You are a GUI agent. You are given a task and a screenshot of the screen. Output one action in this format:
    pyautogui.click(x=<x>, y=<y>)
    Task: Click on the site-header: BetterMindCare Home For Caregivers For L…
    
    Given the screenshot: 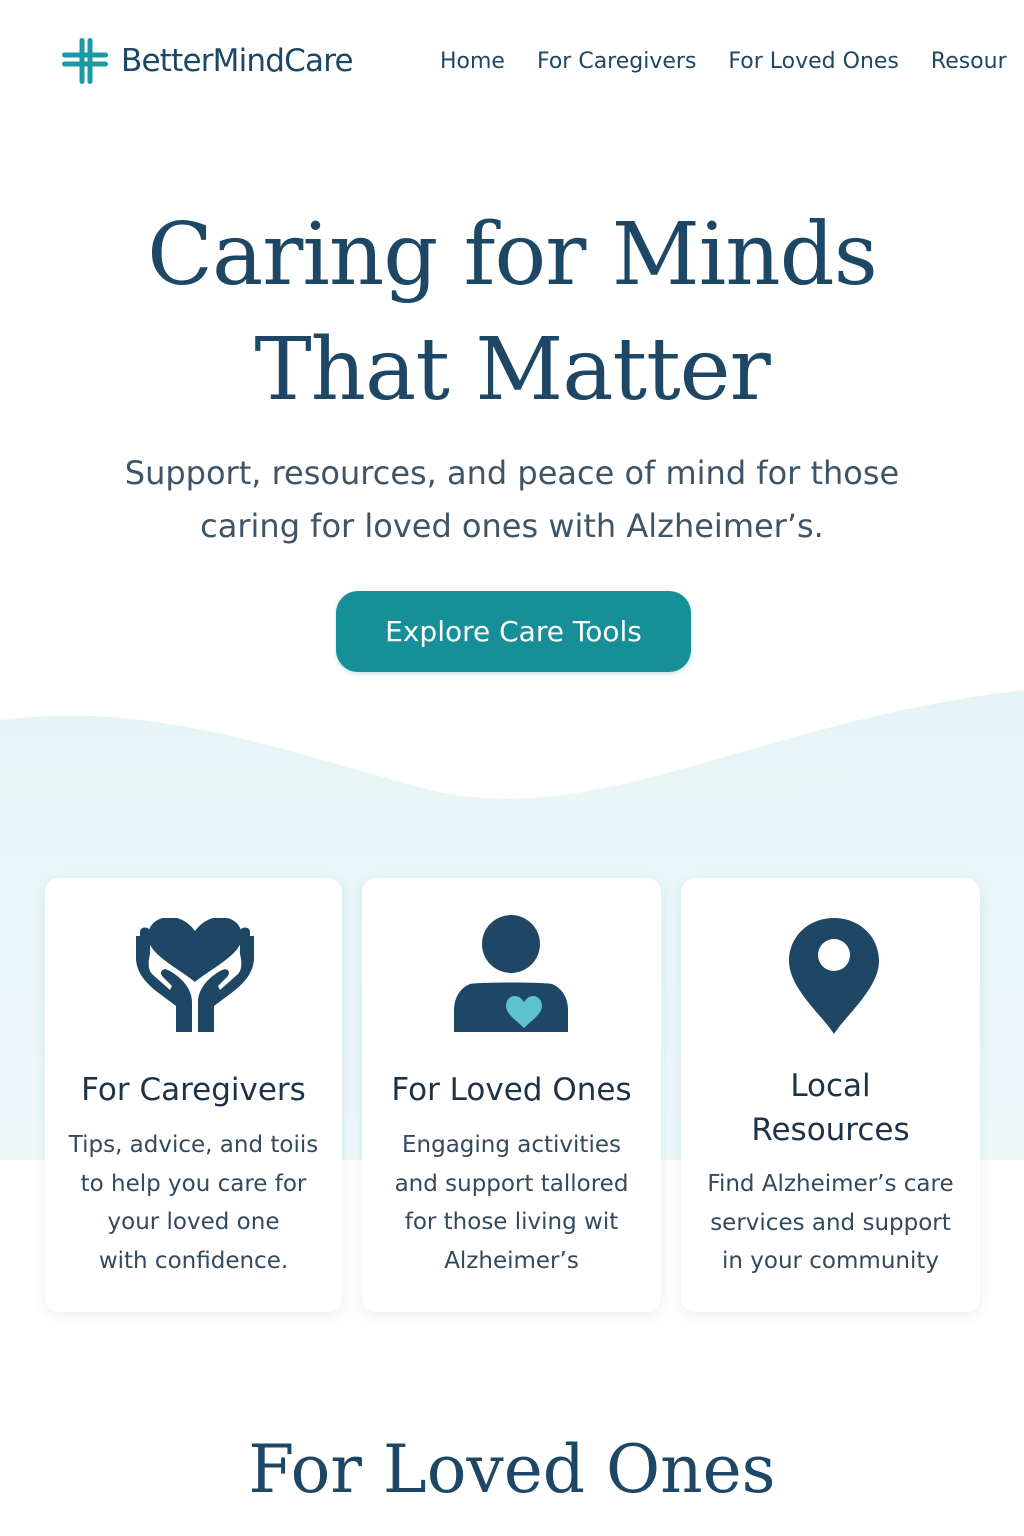 What is the action you would take?
    pyautogui.click(x=512, y=62)
    